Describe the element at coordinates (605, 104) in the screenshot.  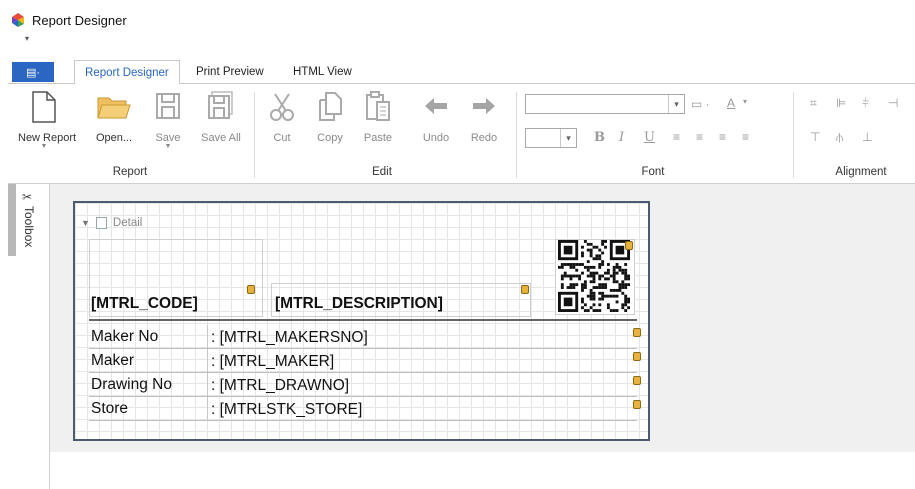
I see `font-name-combo: ▾` at that location.